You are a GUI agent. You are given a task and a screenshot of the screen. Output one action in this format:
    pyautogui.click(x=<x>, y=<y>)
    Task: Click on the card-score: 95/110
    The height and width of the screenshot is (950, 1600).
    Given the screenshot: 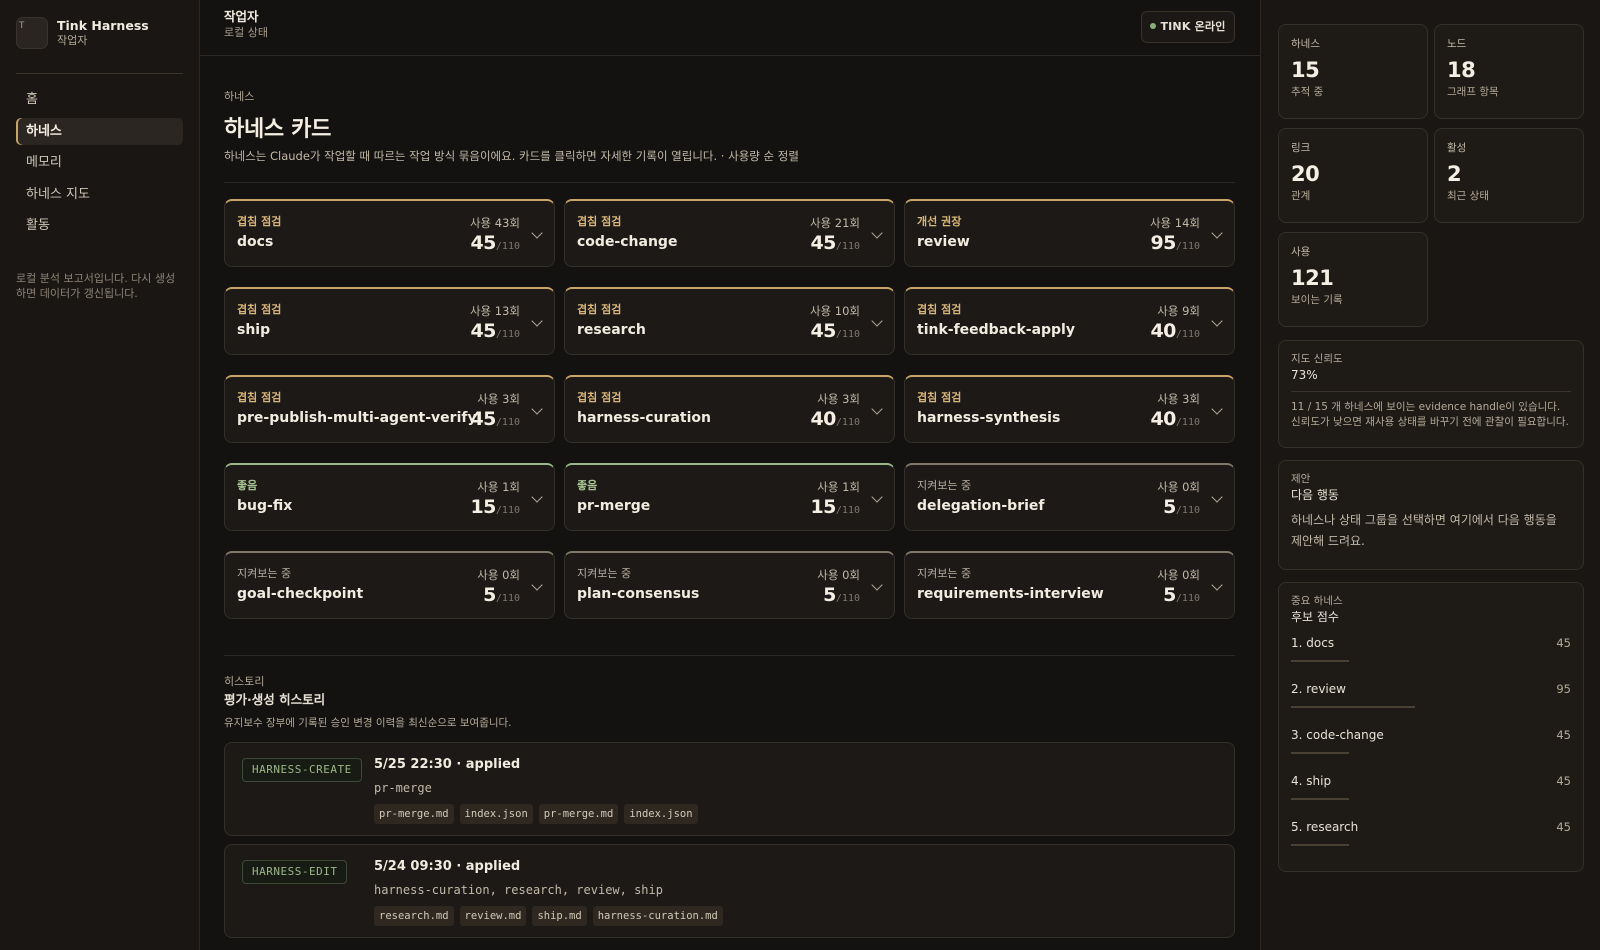 What is the action you would take?
    pyautogui.click(x=1175, y=243)
    